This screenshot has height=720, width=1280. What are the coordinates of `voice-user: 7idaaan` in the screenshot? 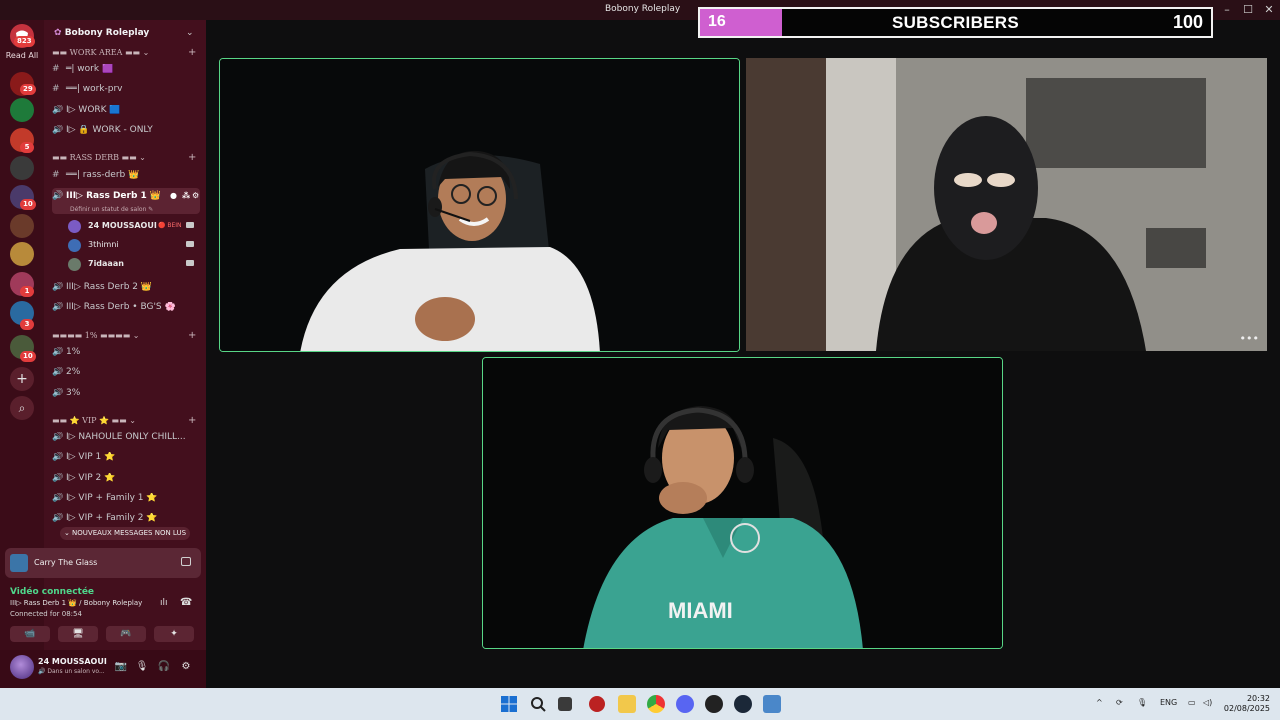 It's located at (133, 265).